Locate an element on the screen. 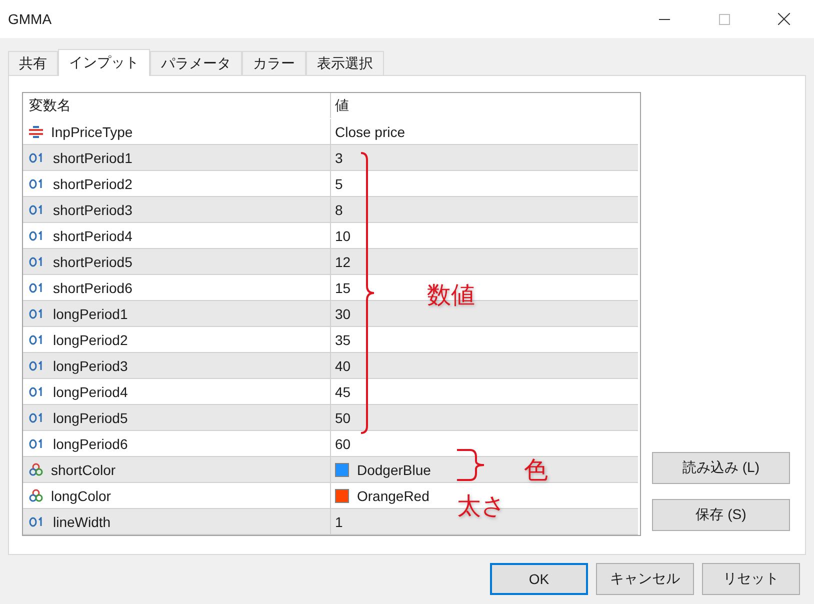 The height and width of the screenshot is (604, 814). parameter-name: shortPeriod6 is located at coordinates (92, 288).